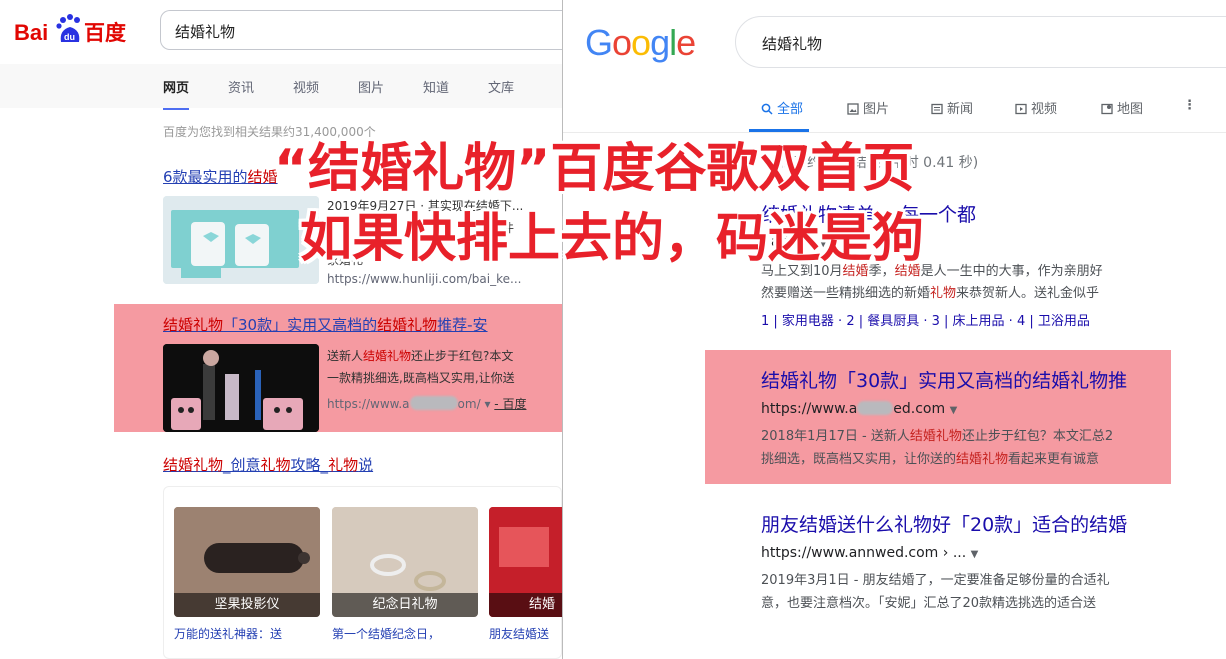 The image size is (1226, 659). Describe the element at coordinates (612, 239) in the screenshot. I see `overlay-caption-line-2: 如果快排上去的，码迷是狗` at that location.